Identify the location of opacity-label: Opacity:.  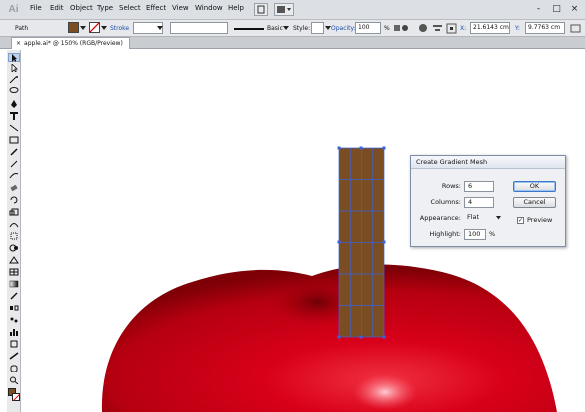
(343, 28).